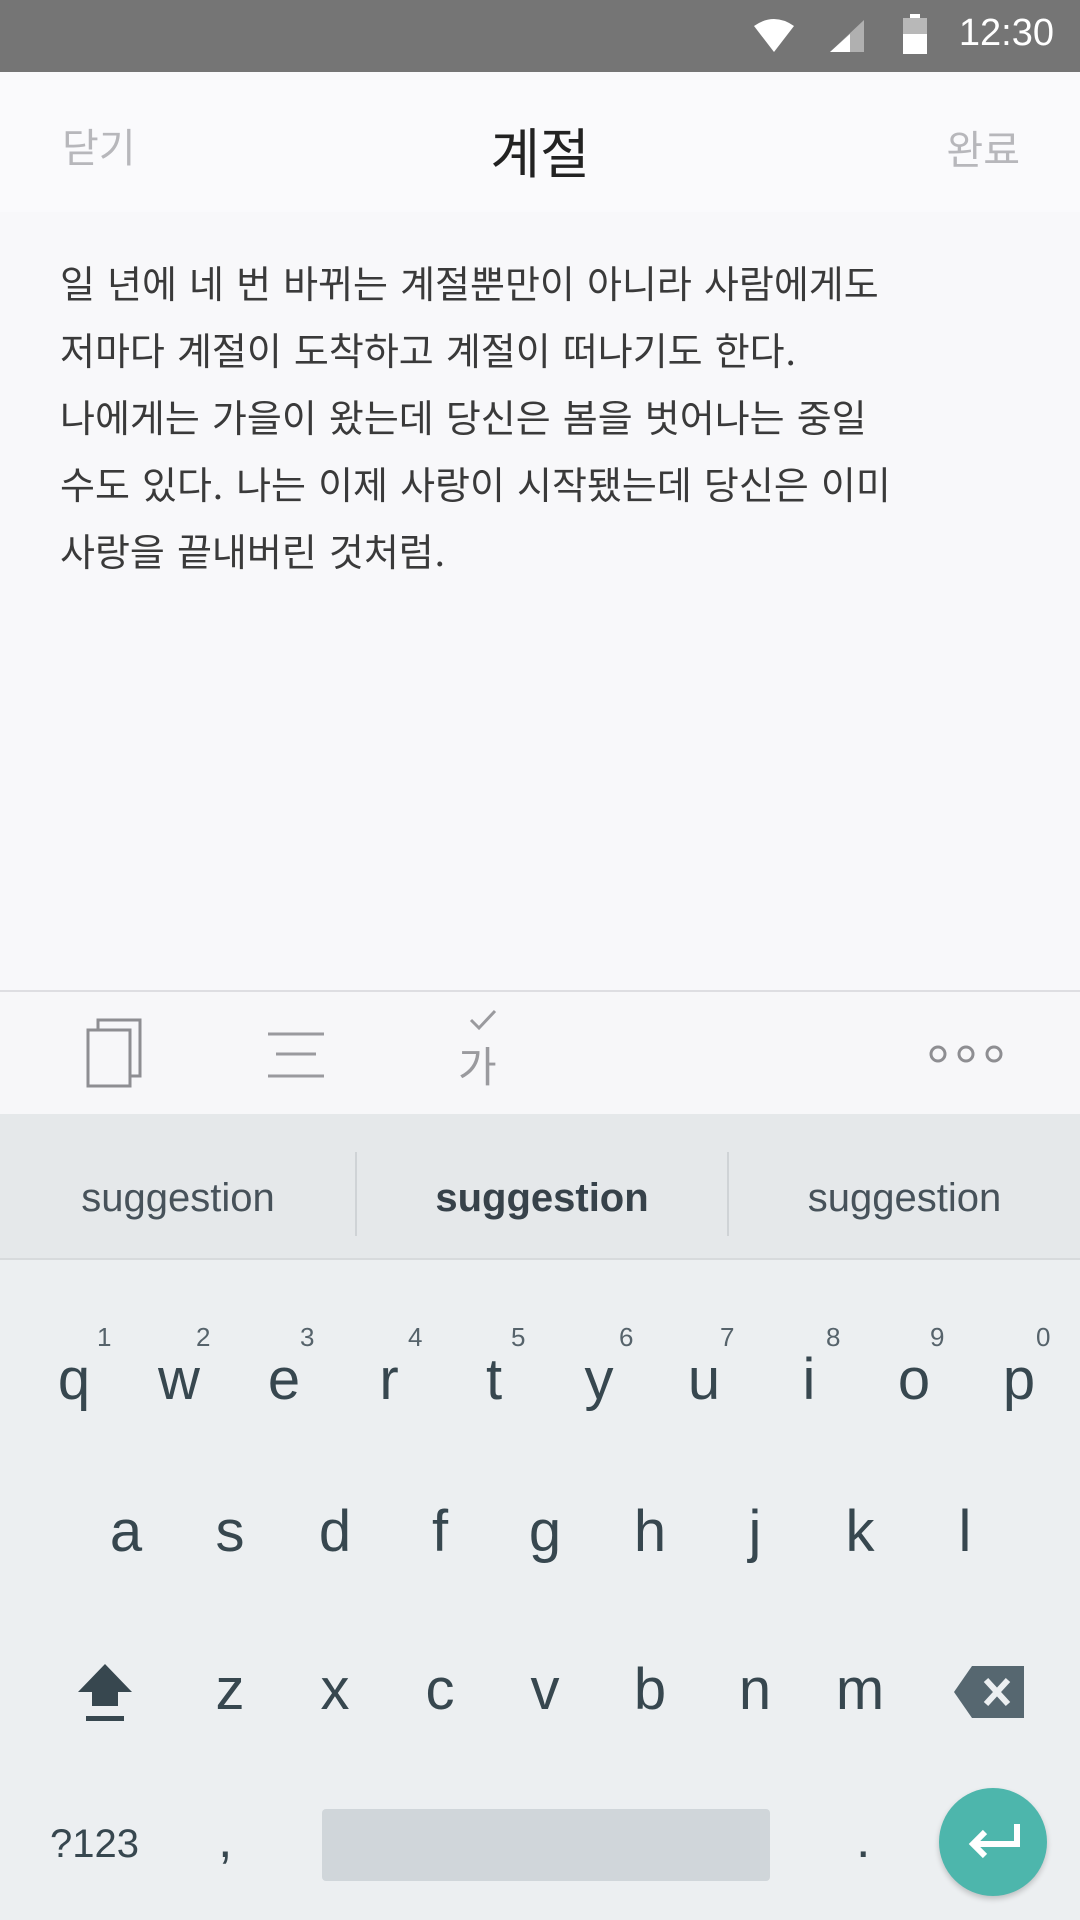 This screenshot has height=1920, width=1080. I want to click on key-c: c, so click(440, 1690).